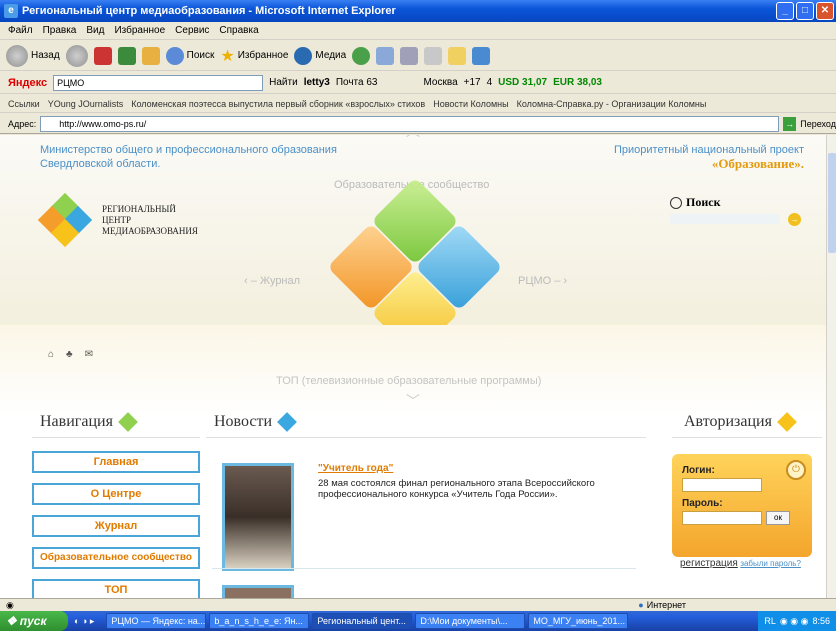 The height and width of the screenshot is (631, 836). I want to click on login-ok-button: ок, so click(778, 518).